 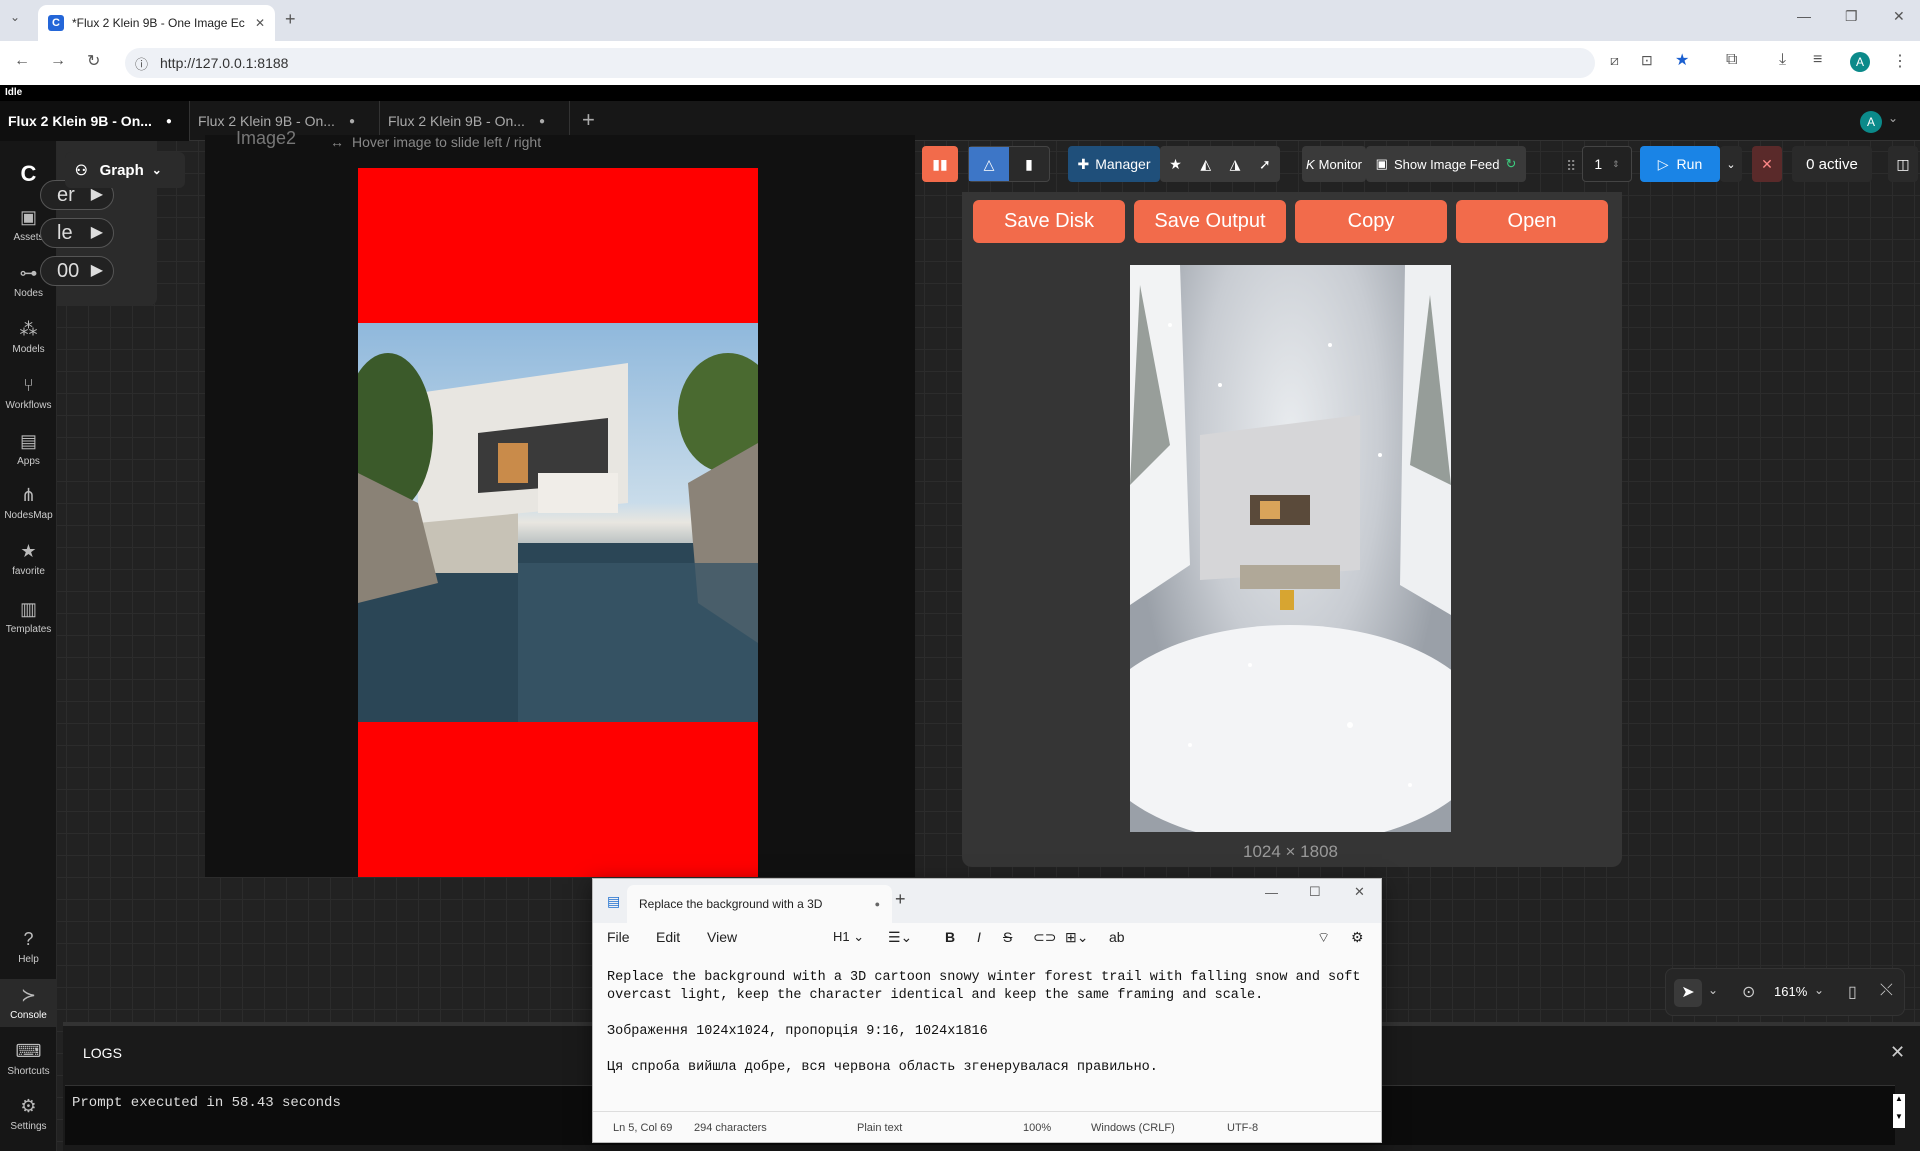 I want to click on text-format: Plain text, so click(x=879, y=1128).